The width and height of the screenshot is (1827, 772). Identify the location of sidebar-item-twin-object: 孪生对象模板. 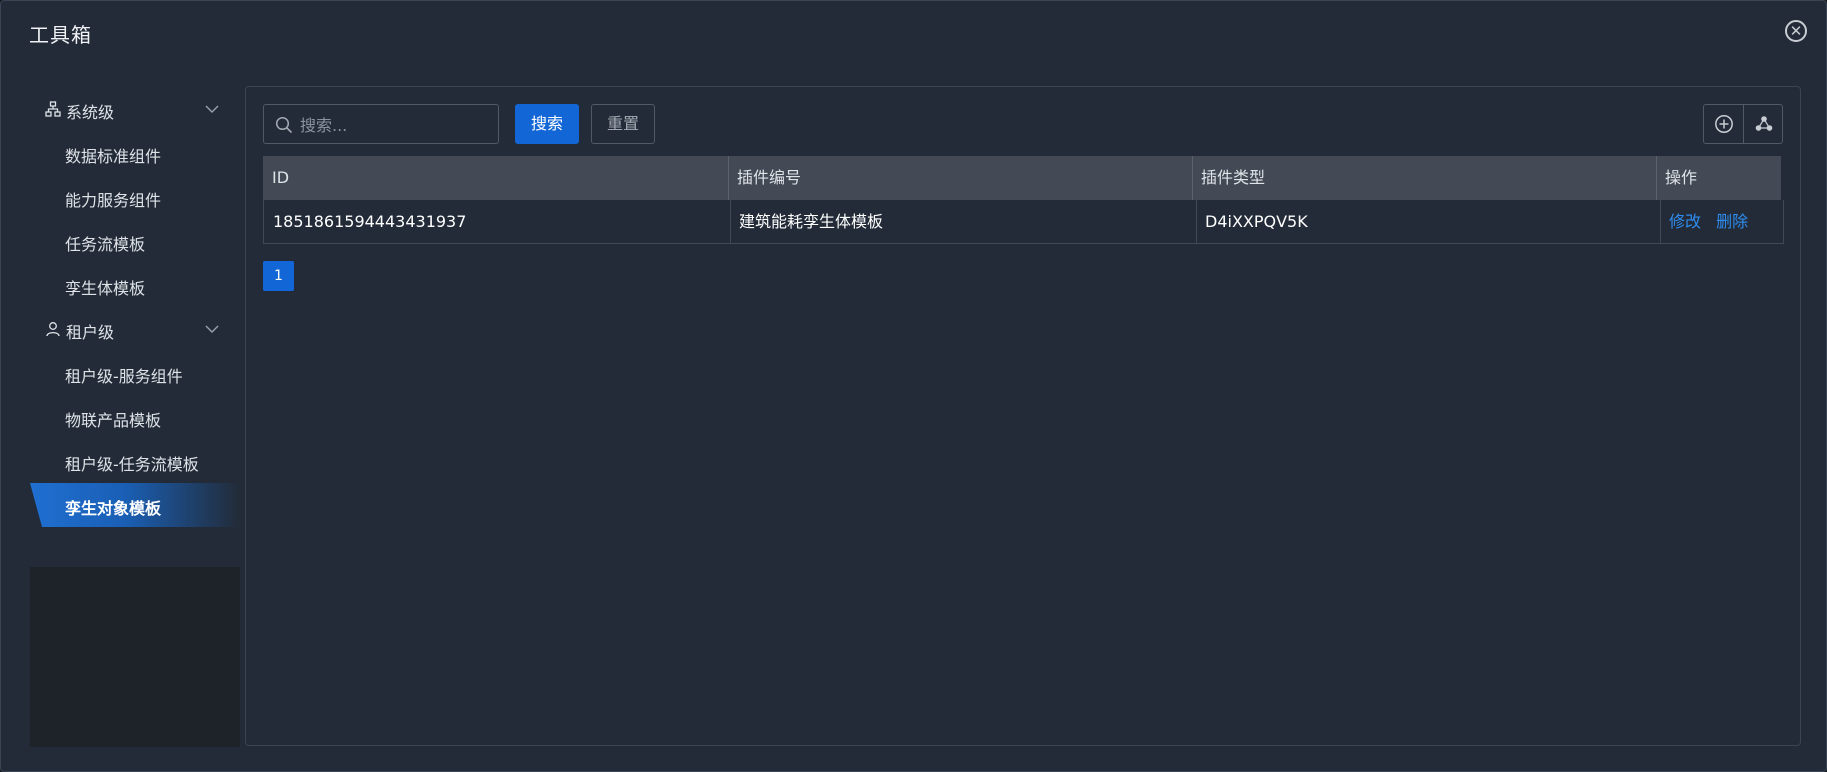
(135, 505).